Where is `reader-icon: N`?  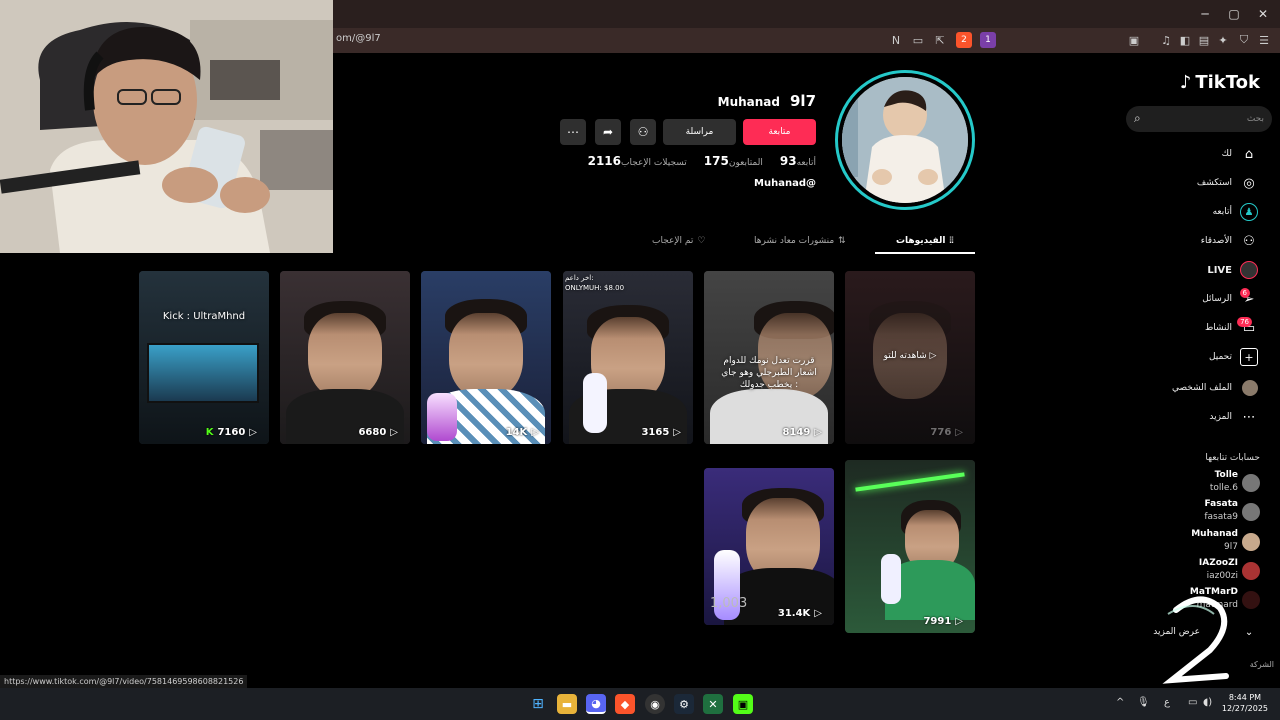
reader-icon: N is located at coordinates (896, 40).